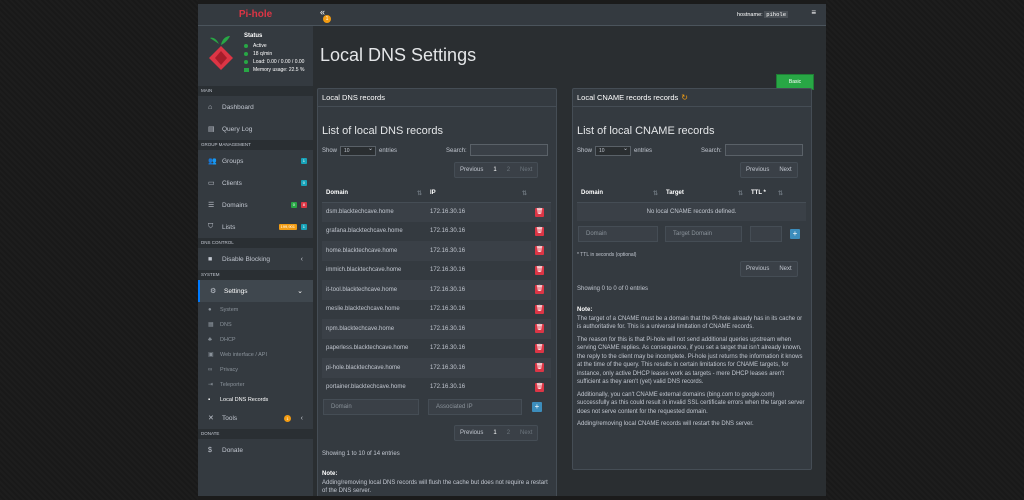 The height and width of the screenshot is (500, 1024). I want to click on domains-deny-badge: 8, so click(303, 205).